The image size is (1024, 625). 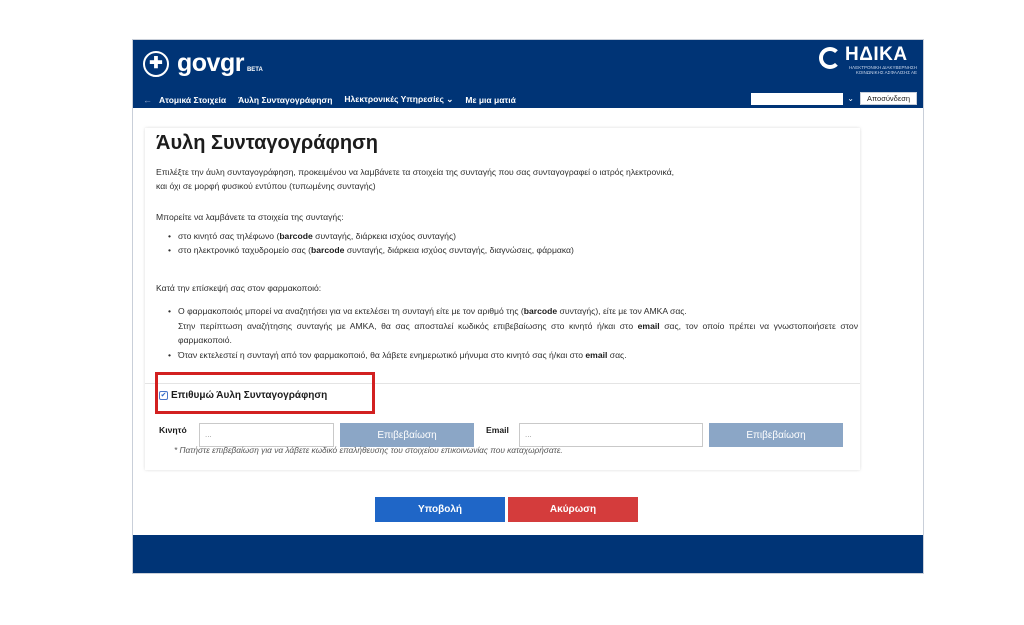 I want to click on hdika-name: ΗΔΙΚΑ, so click(x=876, y=54).